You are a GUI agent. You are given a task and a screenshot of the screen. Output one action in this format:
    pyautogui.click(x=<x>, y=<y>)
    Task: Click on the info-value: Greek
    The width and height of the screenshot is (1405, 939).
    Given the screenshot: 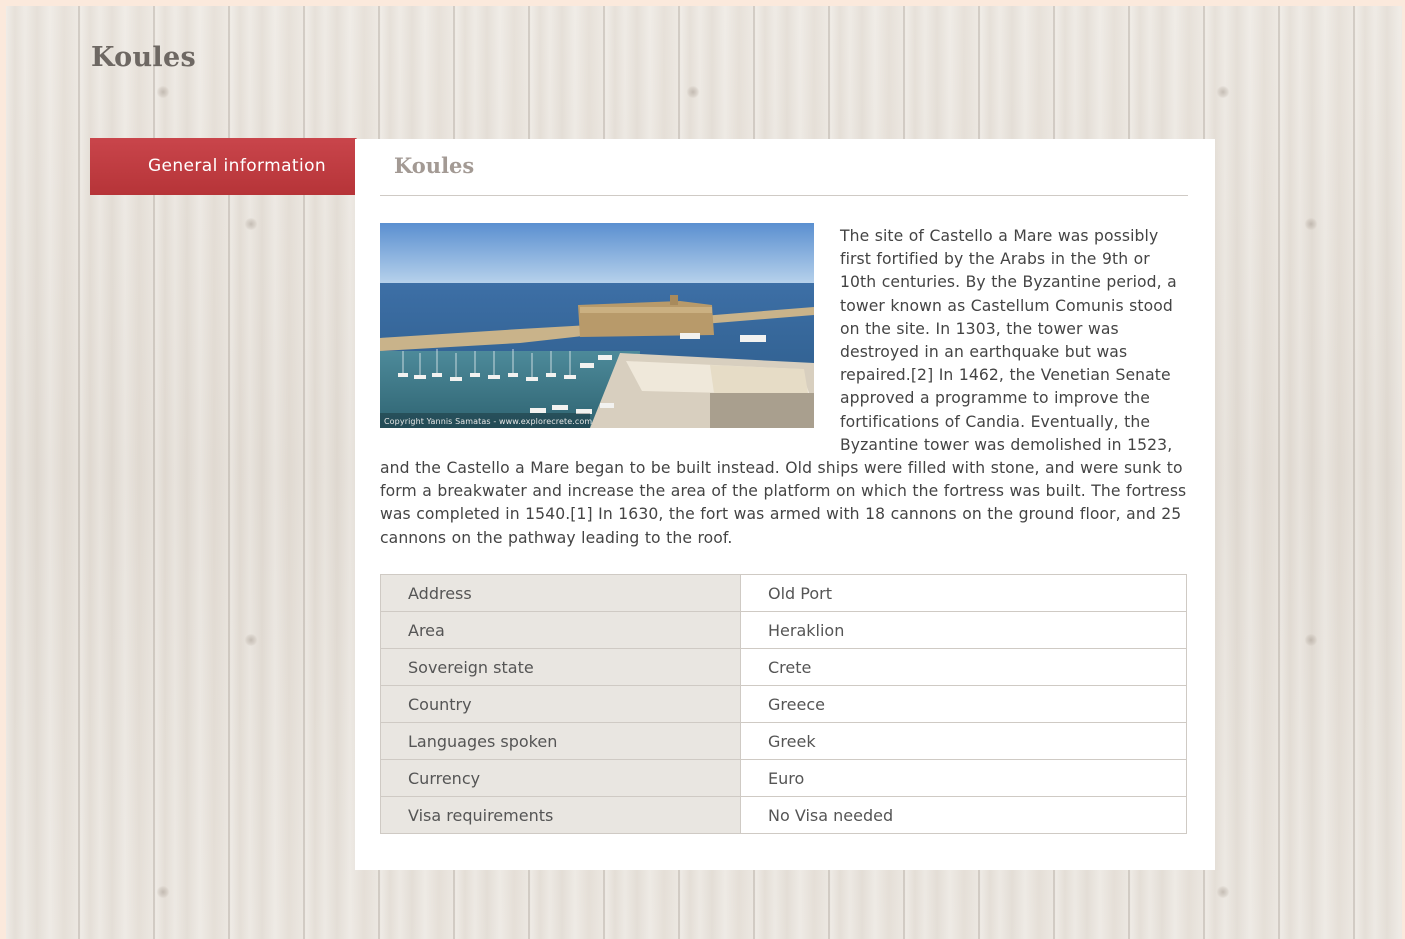 What is the action you would take?
    pyautogui.click(x=963, y=741)
    